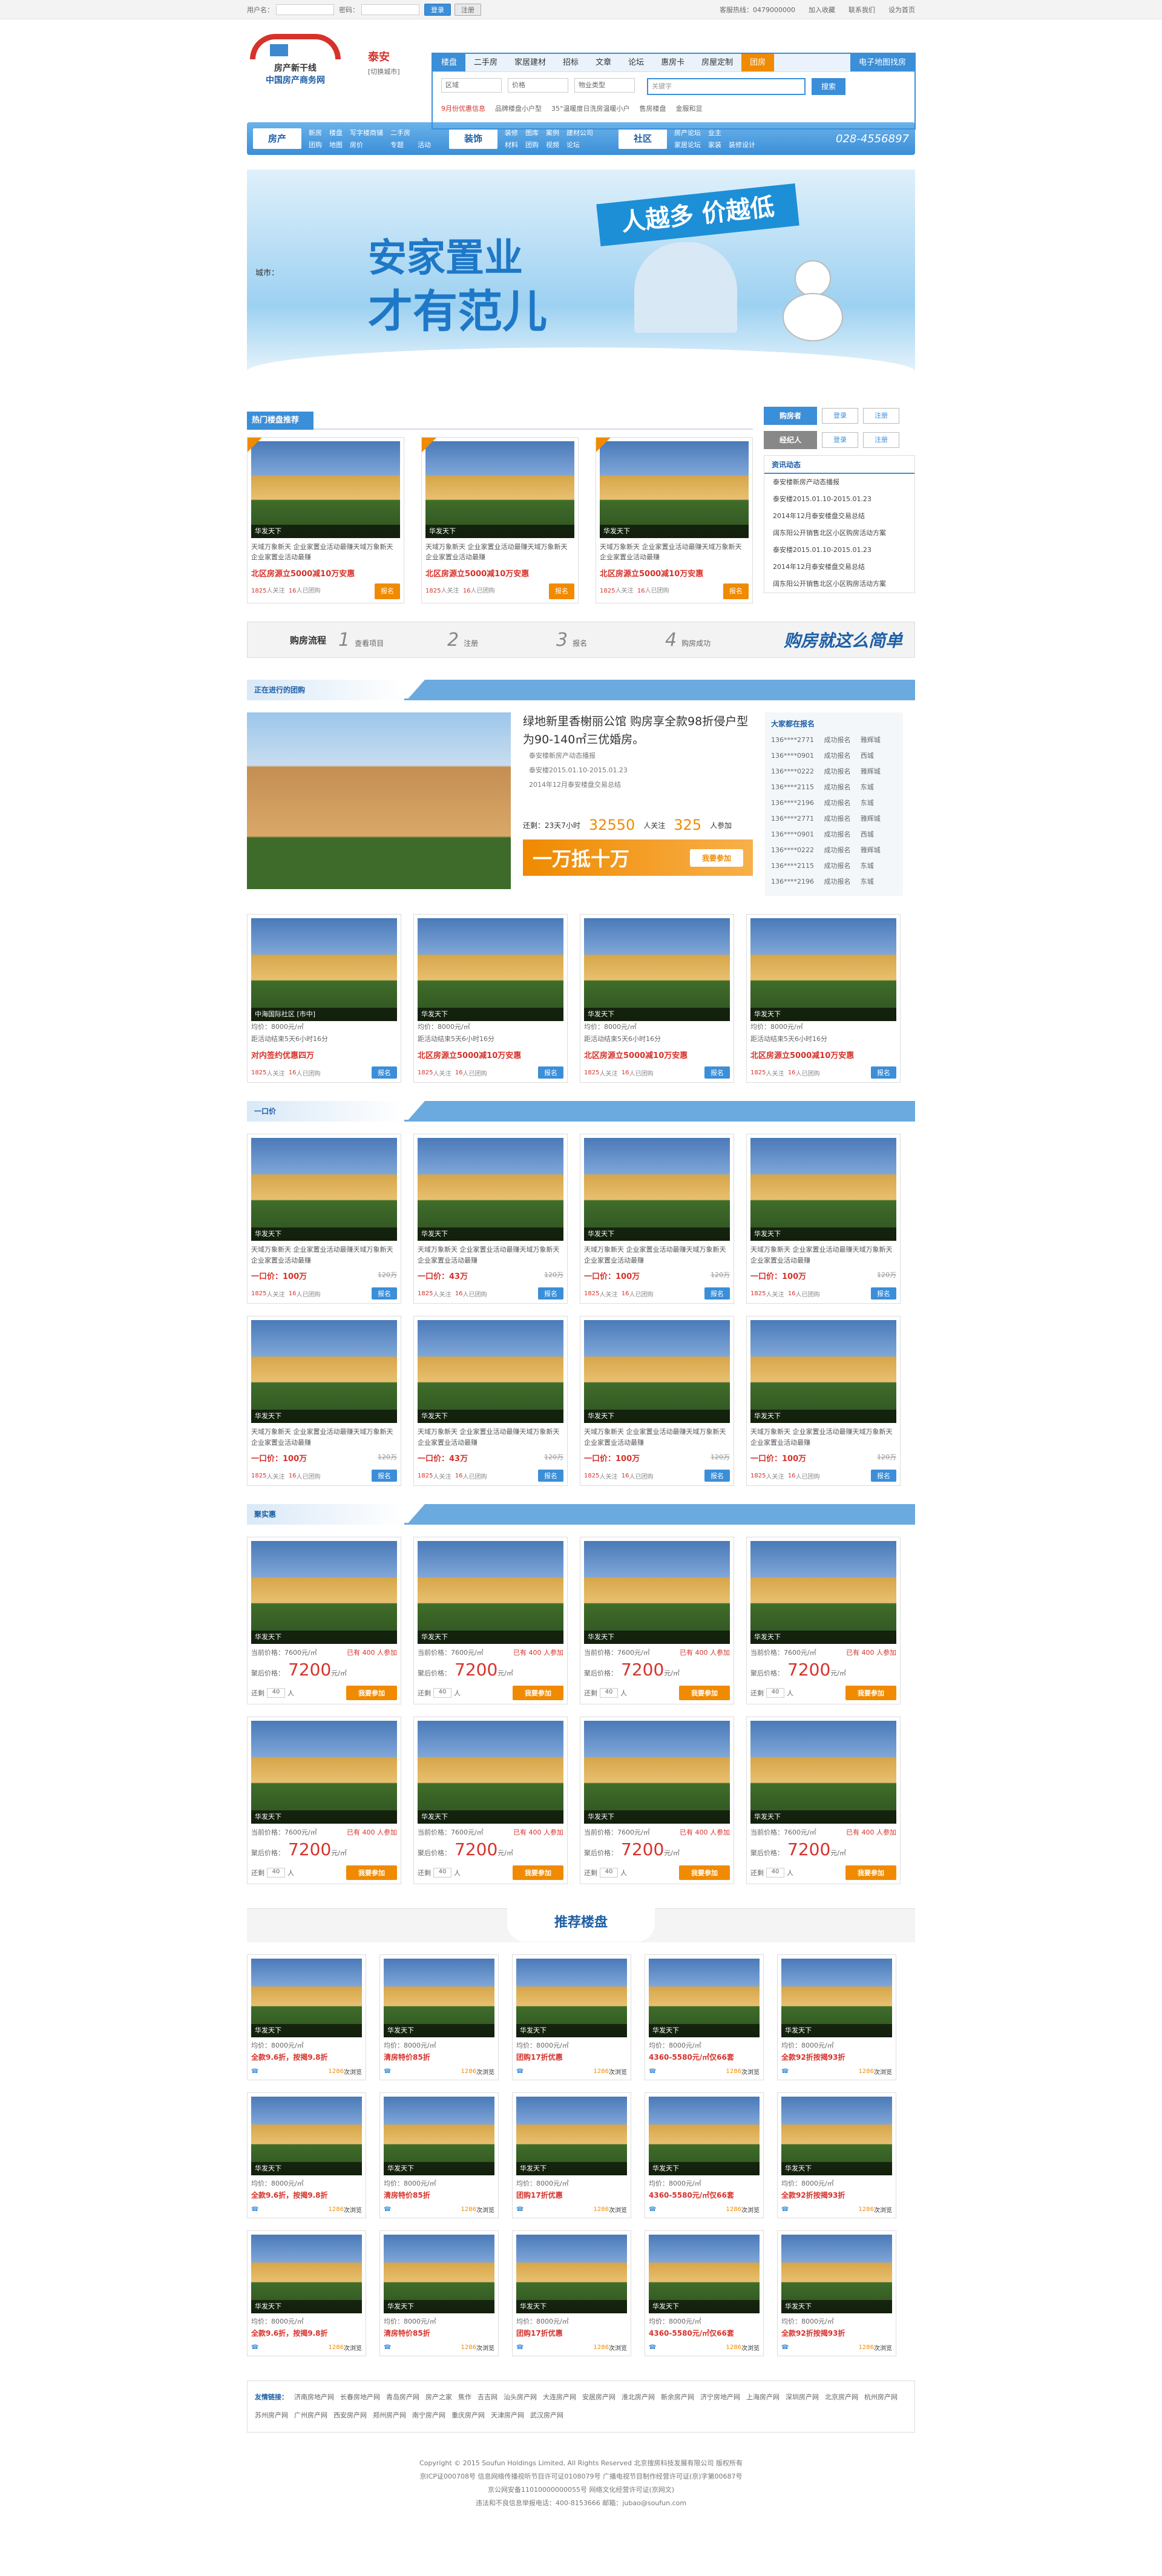 The height and width of the screenshot is (2576, 1162). What do you see at coordinates (687, 145) in the screenshot?
I see `nav-link: 家居论坛` at bounding box center [687, 145].